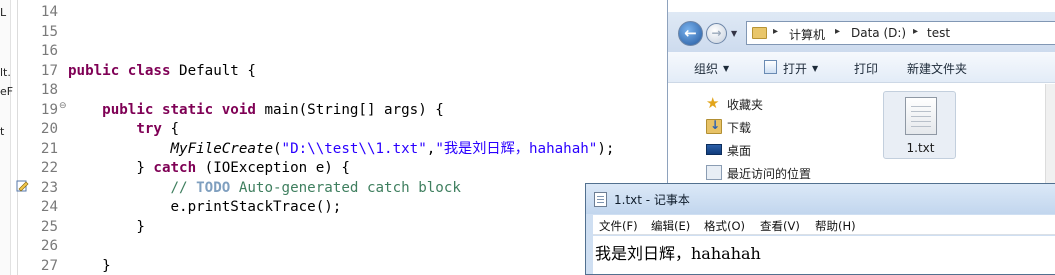  Describe the element at coordinates (222, 148) in the screenshot. I see `code-token: MyFileCreate` at that location.